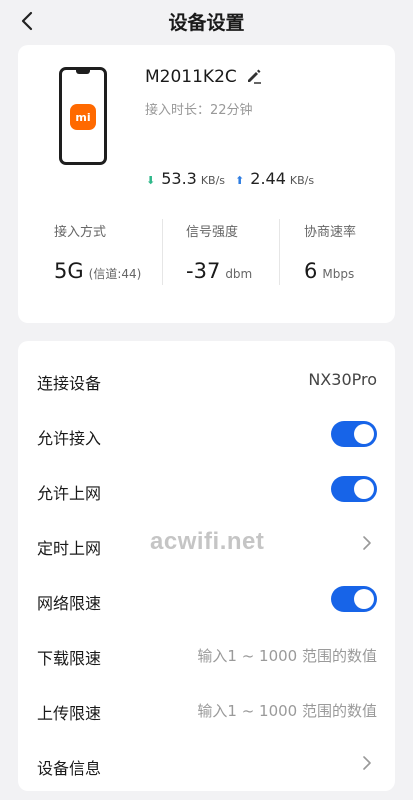 The image size is (413, 800). What do you see at coordinates (268, 178) in the screenshot?
I see `upload-speed: 2.44` at bounding box center [268, 178].